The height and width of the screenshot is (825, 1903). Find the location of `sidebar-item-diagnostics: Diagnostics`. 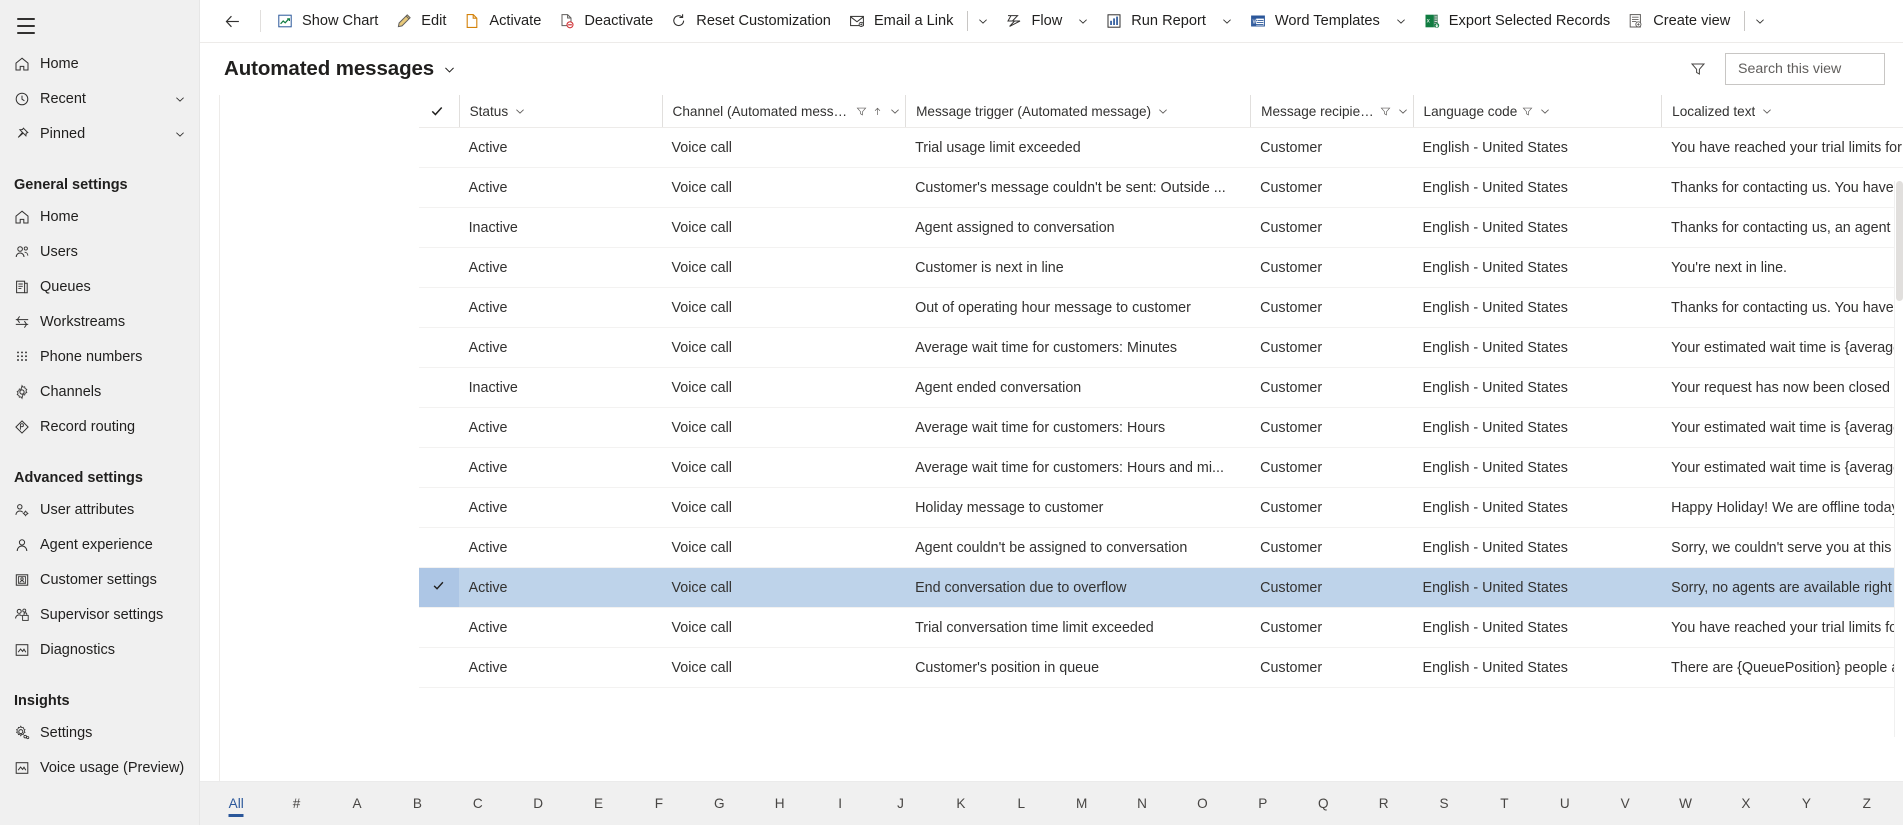

sidebar-item-diagnostics: Diagnostics is located at coordinates (99, 649).